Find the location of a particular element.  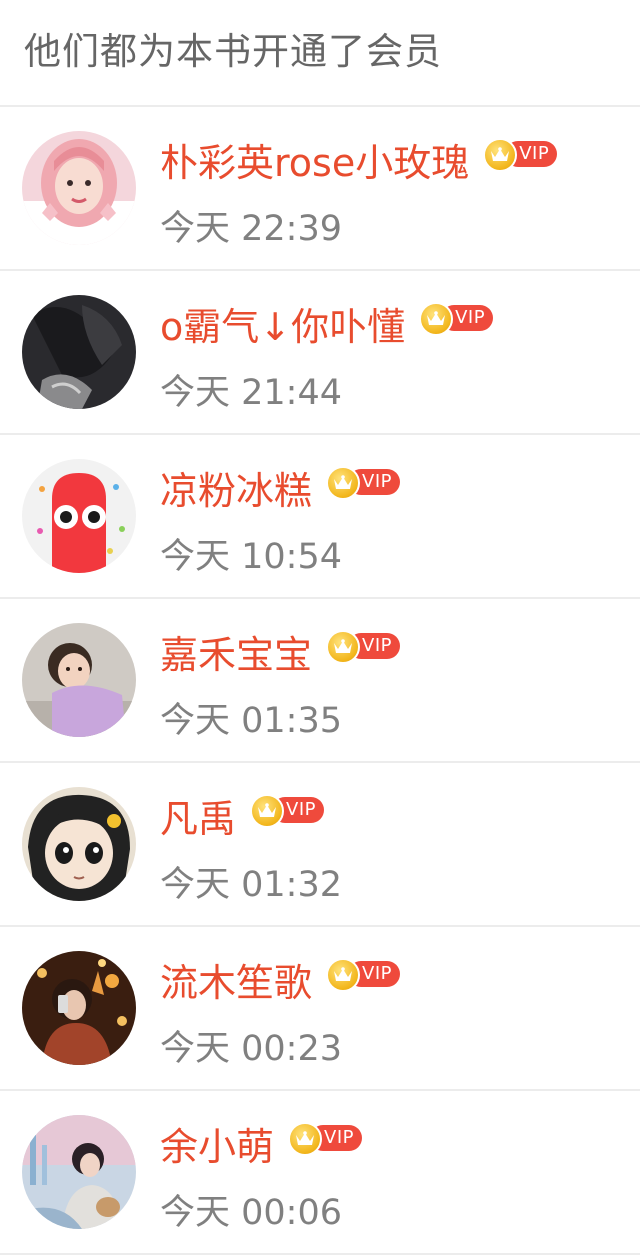

user-name: 朴彩英rose小玫瑰 is located at coordinates (314, 163).